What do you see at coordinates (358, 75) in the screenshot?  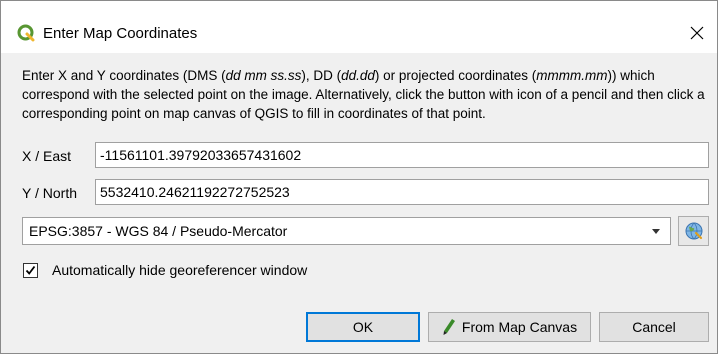 I see `desc-dd-format: dd.dd` at bounding box center [358, 75].